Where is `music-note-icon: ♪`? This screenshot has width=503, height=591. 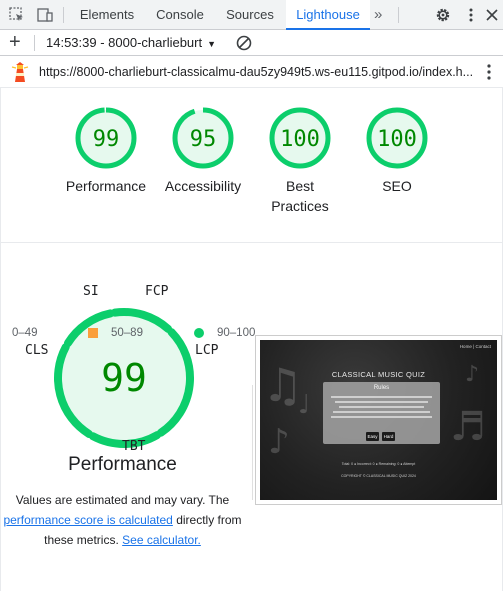
music-note-icon: ♪ is located at coordinates (279, 442).